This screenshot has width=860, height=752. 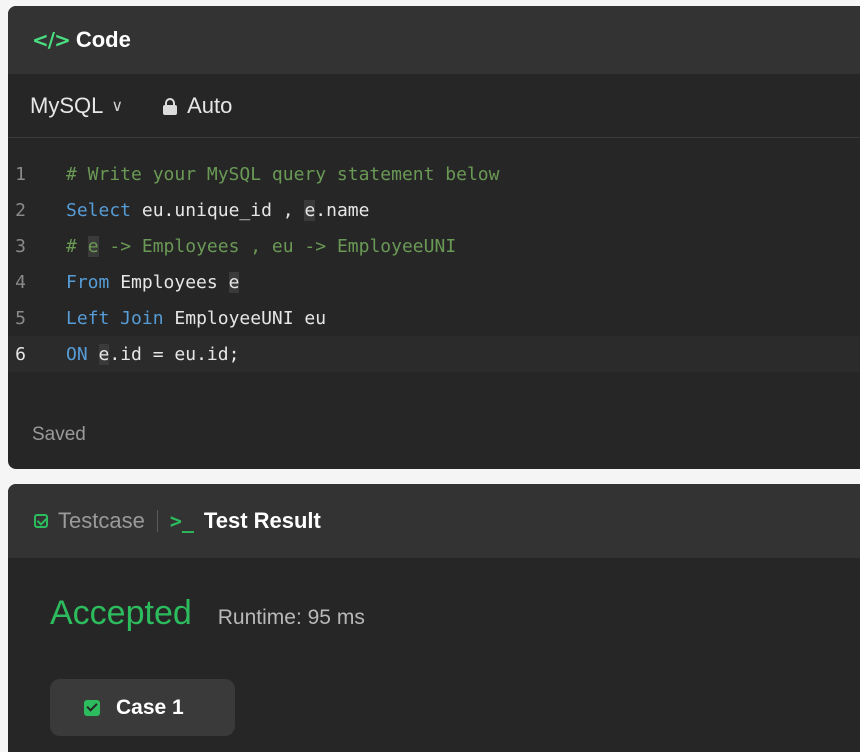 What do you see at coordinates (92, 707) in the screenshot?
I see `check-icon` at bounding box center [92, 707].